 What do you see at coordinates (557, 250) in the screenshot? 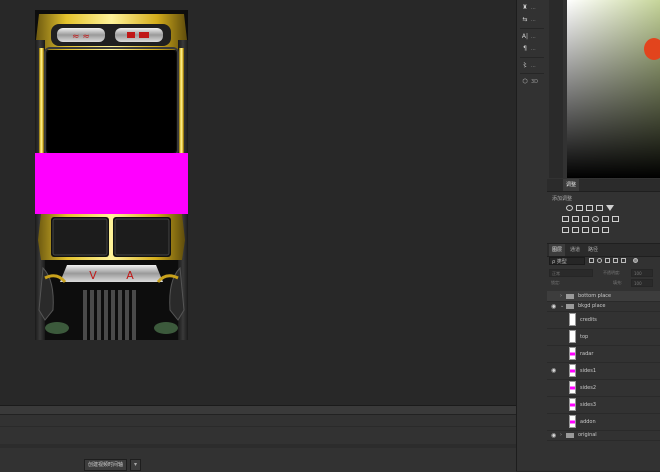
I see `tab-layers: 图层` at bounding box center [557, 250].